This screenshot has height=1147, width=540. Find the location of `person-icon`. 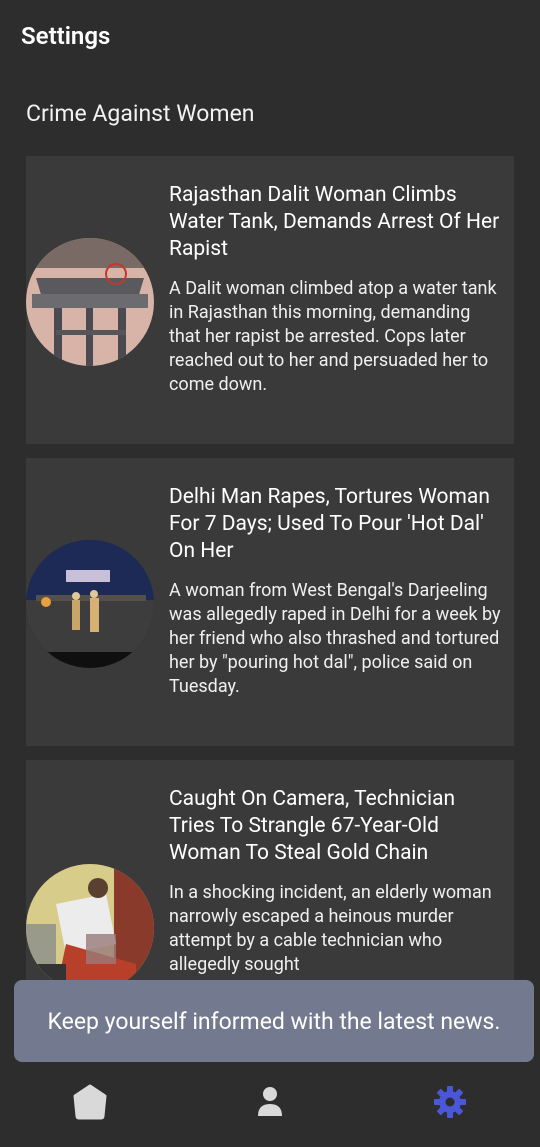

person-icon is located at coordinates (270, 1101).